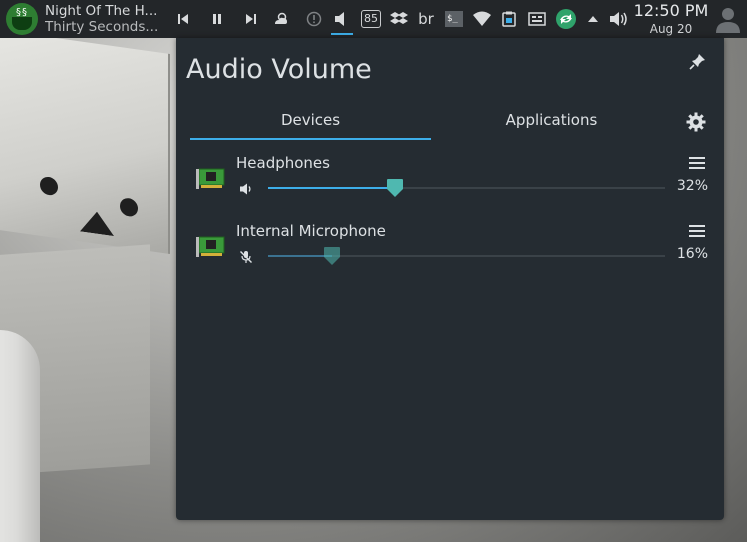 The image size is (747, 542). Describe the element at coordinates (619, 19) in the screenshot. I see `volume-tray-icon` at that location.